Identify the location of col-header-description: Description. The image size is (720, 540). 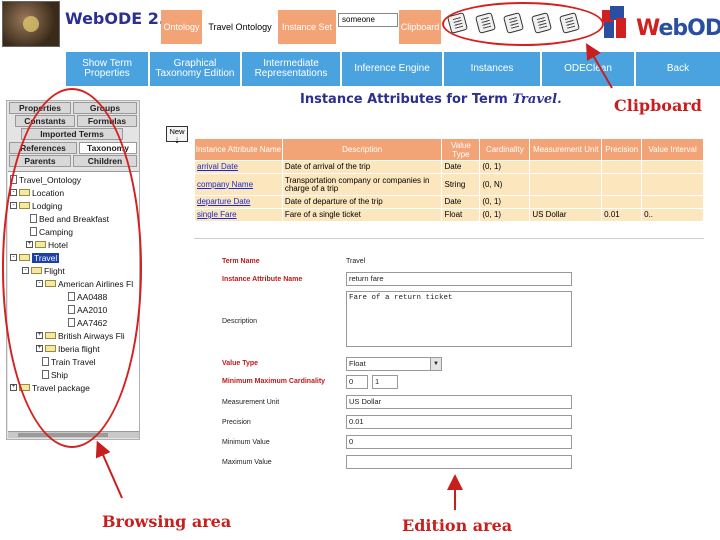
(362, 149).